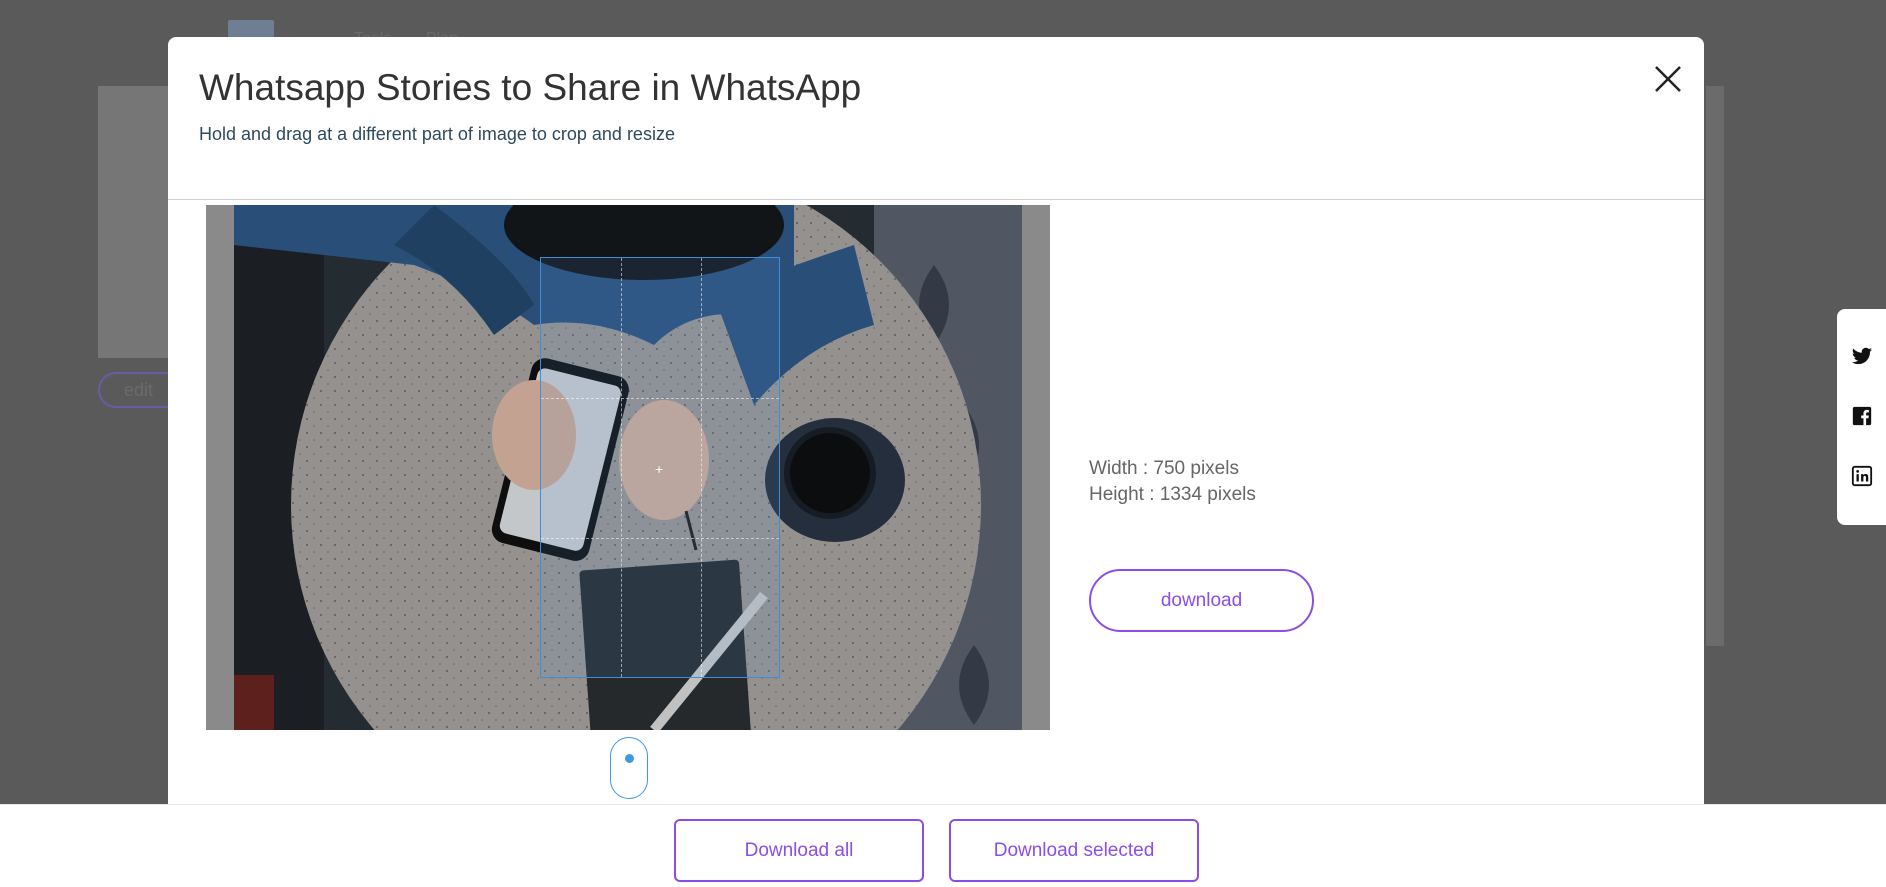  Describe the element at coordinates (799, 850) in the screenshot. I see `download-all-button: Download all` at that location.